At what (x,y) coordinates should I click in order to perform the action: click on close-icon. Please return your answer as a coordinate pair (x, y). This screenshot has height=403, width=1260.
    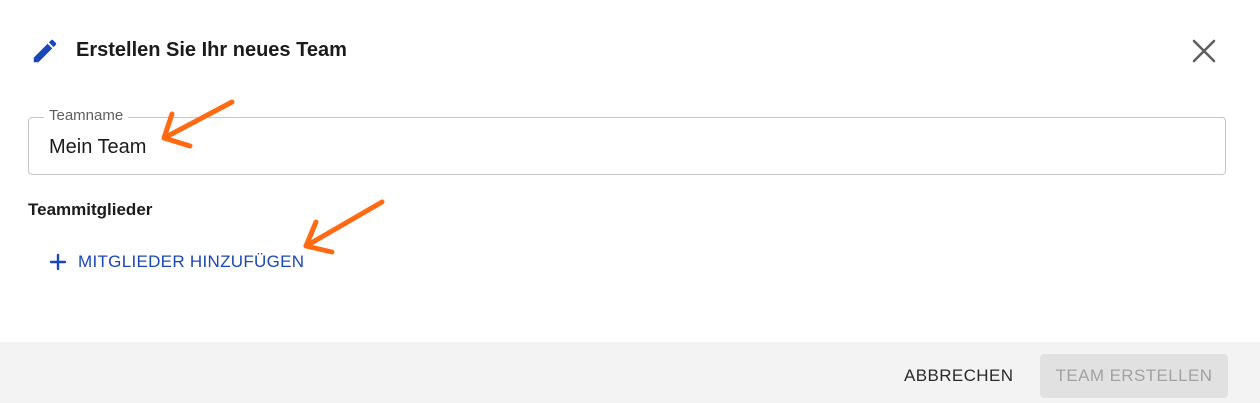
    Looking at the image, I should click on (1204, 51).